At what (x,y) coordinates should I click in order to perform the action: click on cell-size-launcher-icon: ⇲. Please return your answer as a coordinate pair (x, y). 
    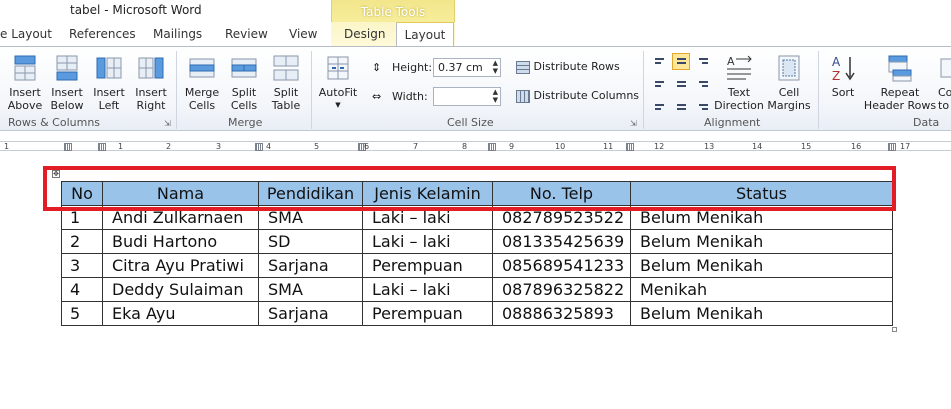
    Looking at the image, I should click on (633, 123).